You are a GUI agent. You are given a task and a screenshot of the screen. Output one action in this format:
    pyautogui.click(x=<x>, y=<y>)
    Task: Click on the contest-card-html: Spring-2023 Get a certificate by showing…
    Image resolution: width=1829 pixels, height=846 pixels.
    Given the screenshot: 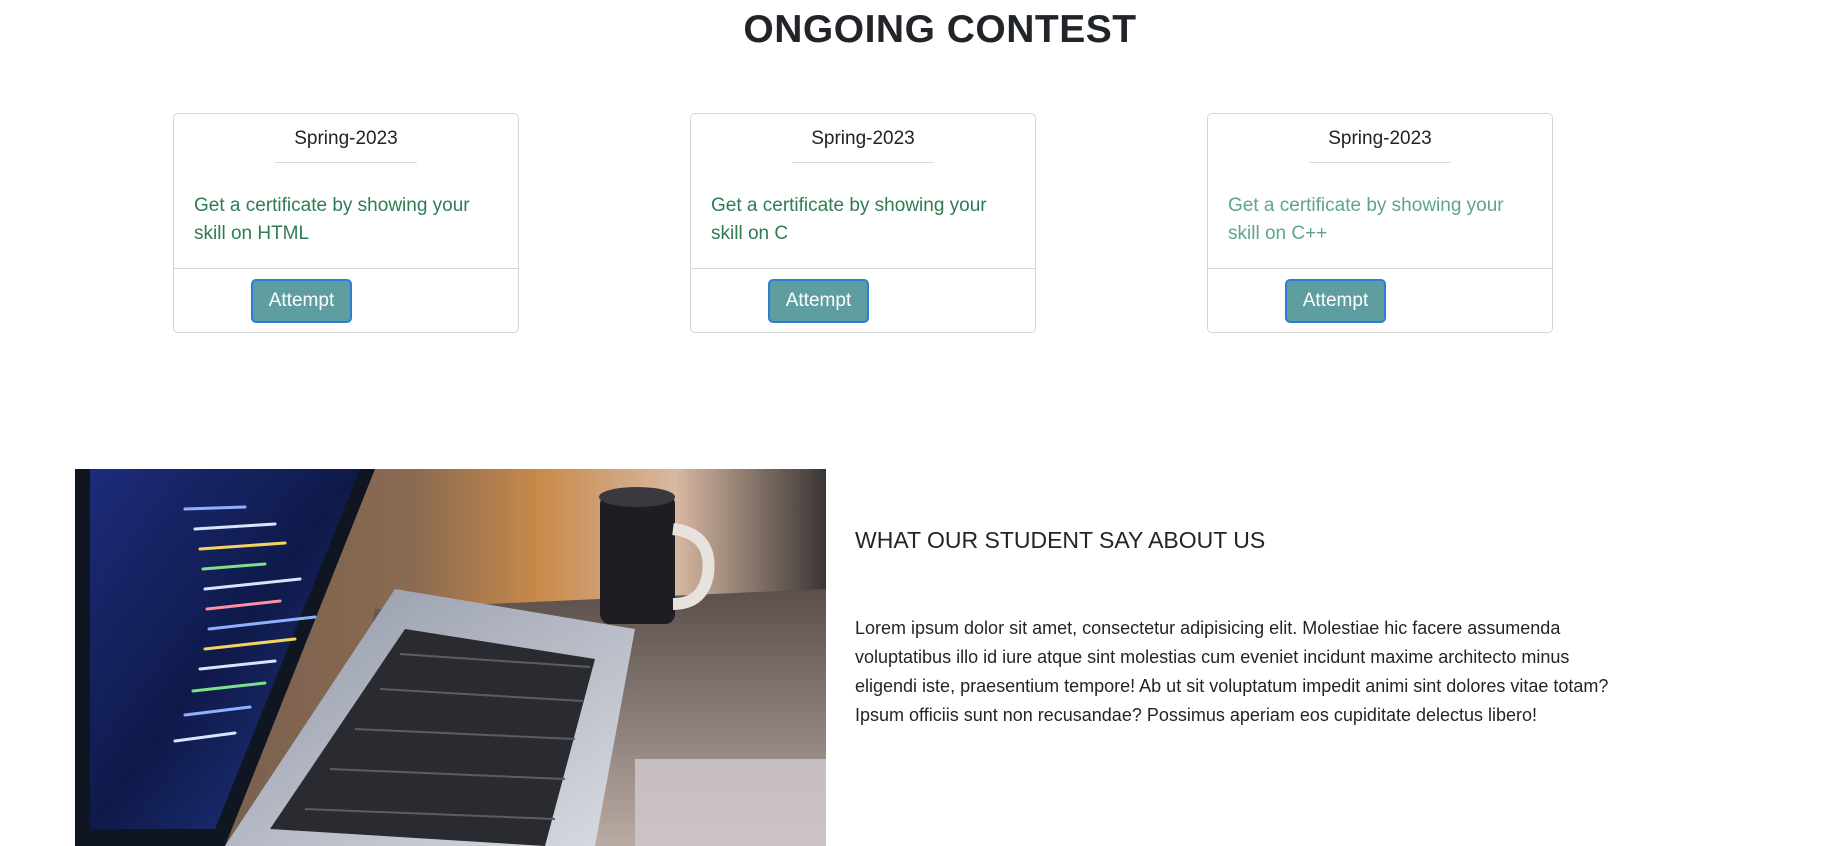 What is the action you would take?
    pyautogui.click(x=346, y=223)
    